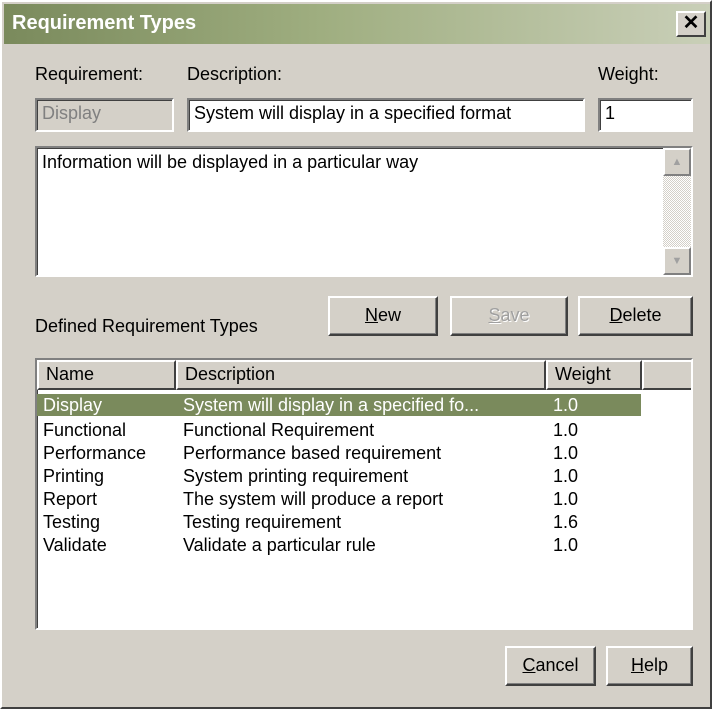 This screenshot has height=709, width=712. I want to click on cancel-button: Cancel, so click(550, 666).